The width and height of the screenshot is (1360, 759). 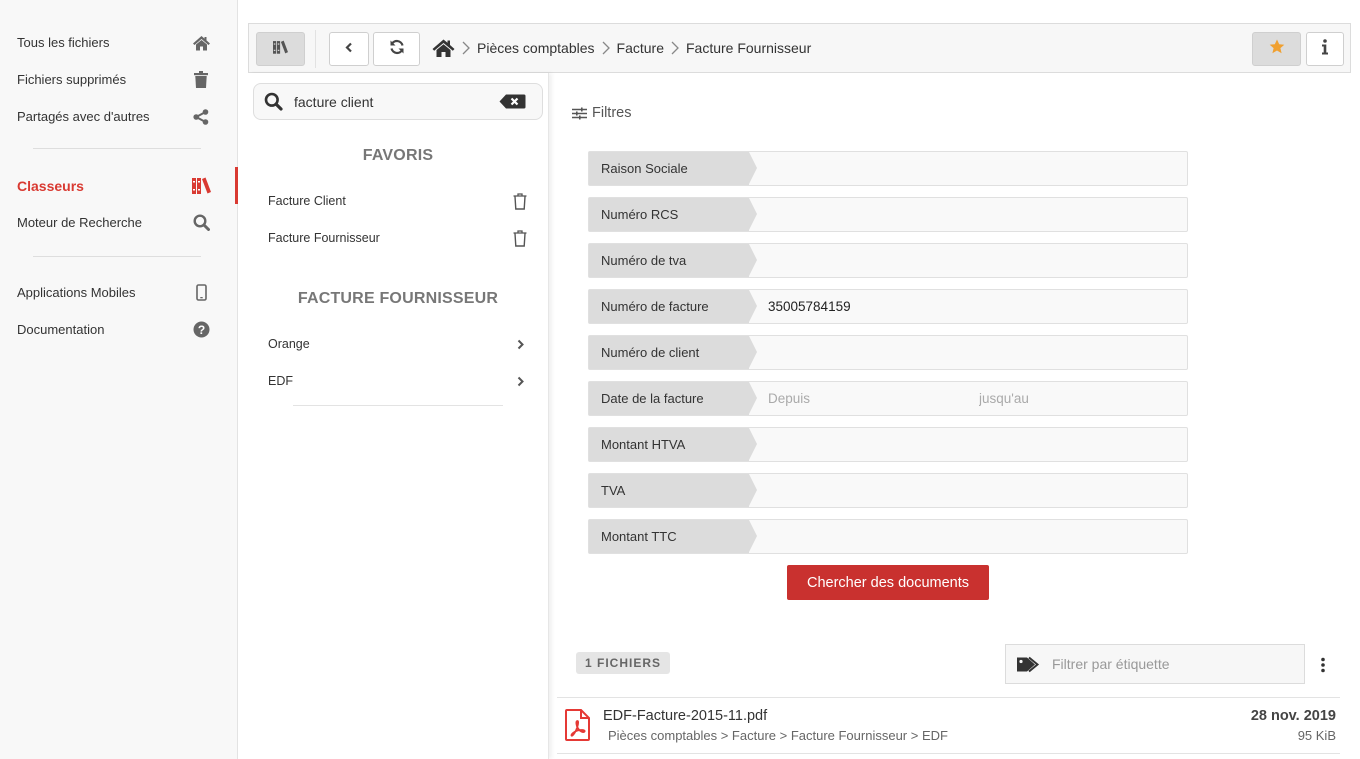 I want to click on filter-date-facture: Date de la facture, so click(x=888, y=398).